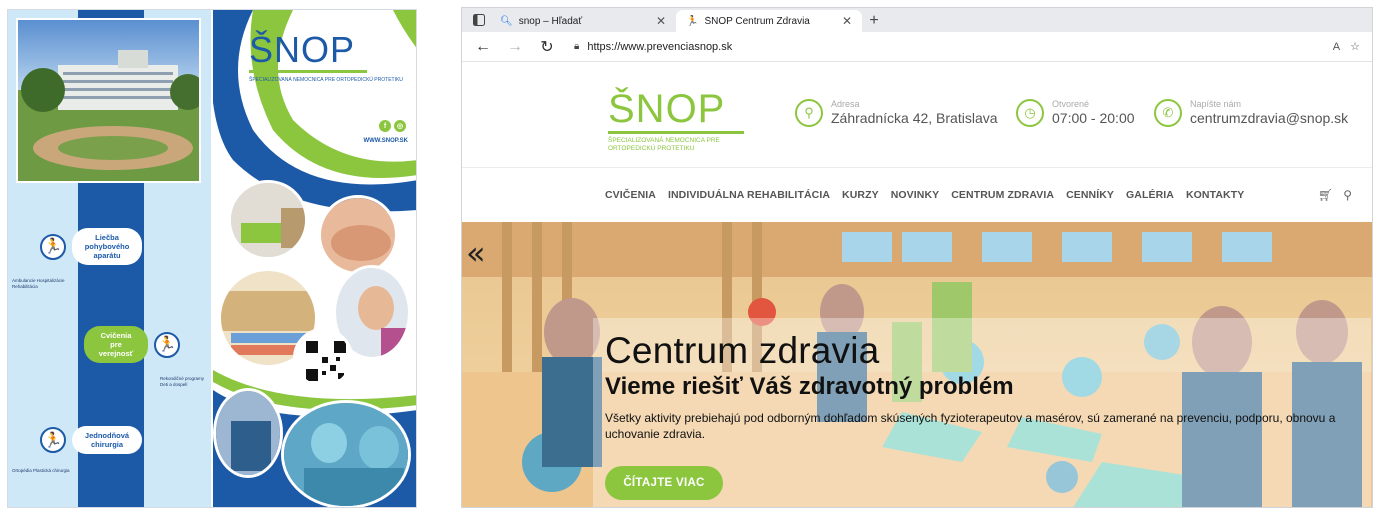 Image resolution: width=1373 pixels, height=508 pixels. I want to click on section-public: Cvičenia pre verejnosť 🏃, so click(132, 344).